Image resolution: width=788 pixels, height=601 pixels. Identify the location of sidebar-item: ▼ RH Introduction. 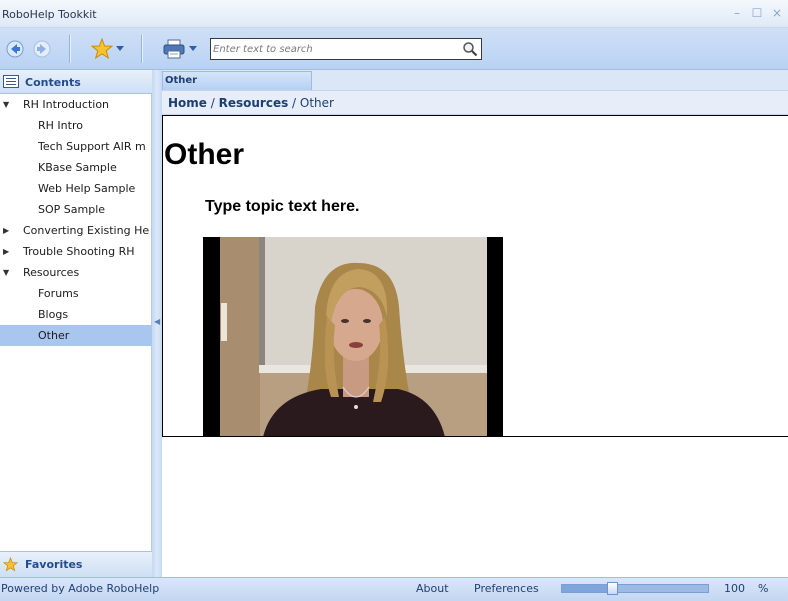
(76, 104).